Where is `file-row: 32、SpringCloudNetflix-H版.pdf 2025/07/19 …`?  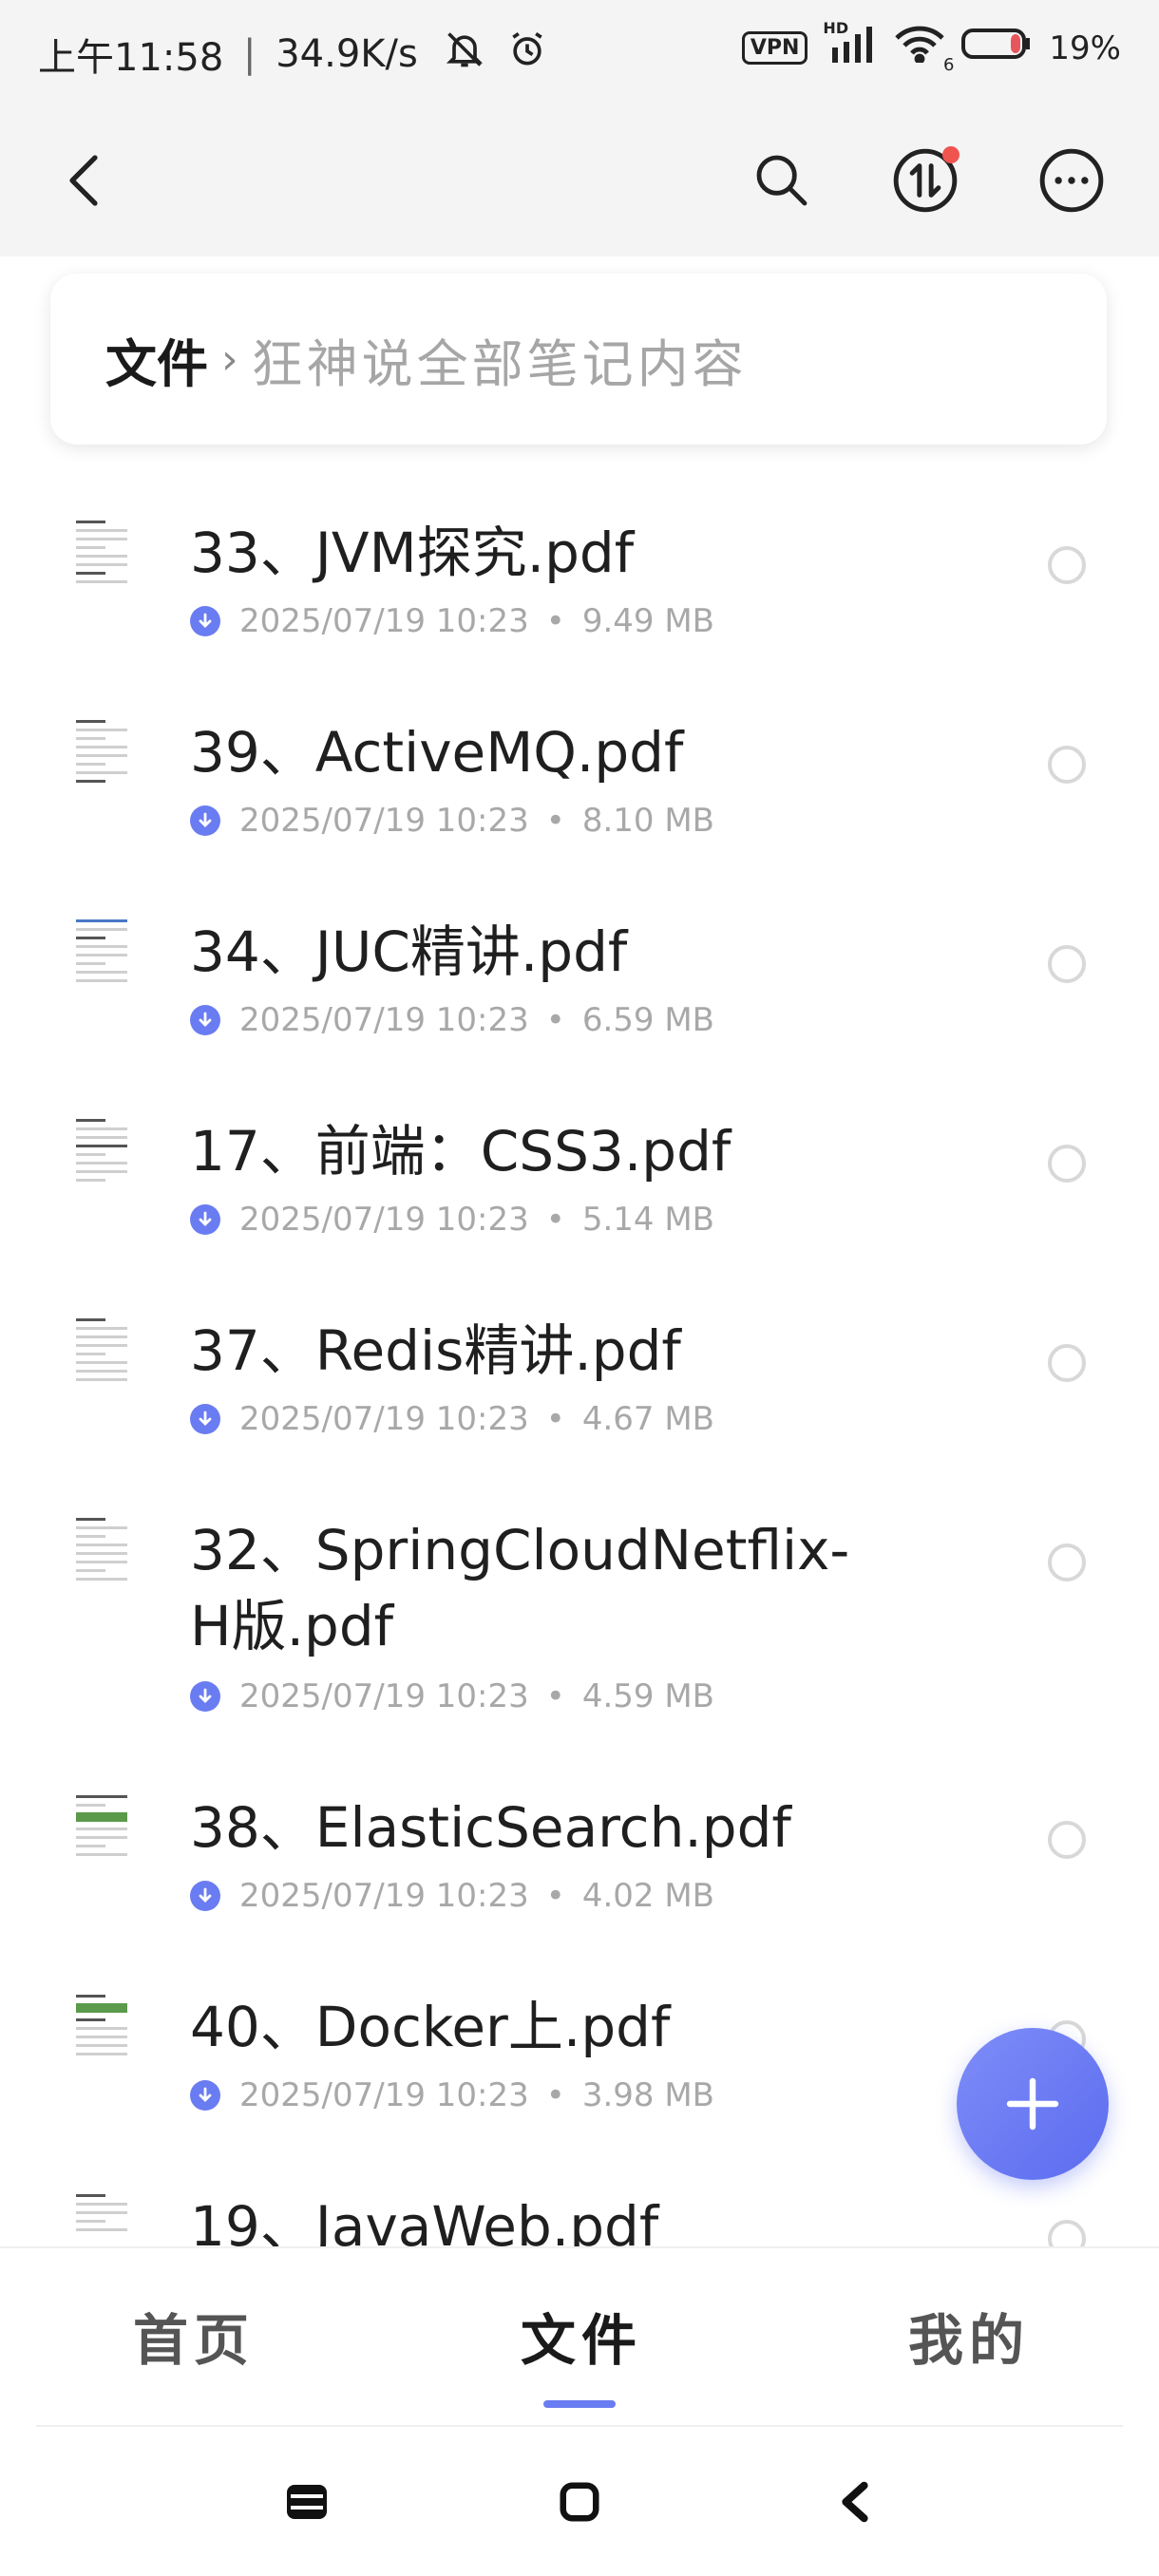
file-row: 32、SpringCloudNetflix-H版.pdf 2025/07/19 … is located at coordinates (579, 1611).